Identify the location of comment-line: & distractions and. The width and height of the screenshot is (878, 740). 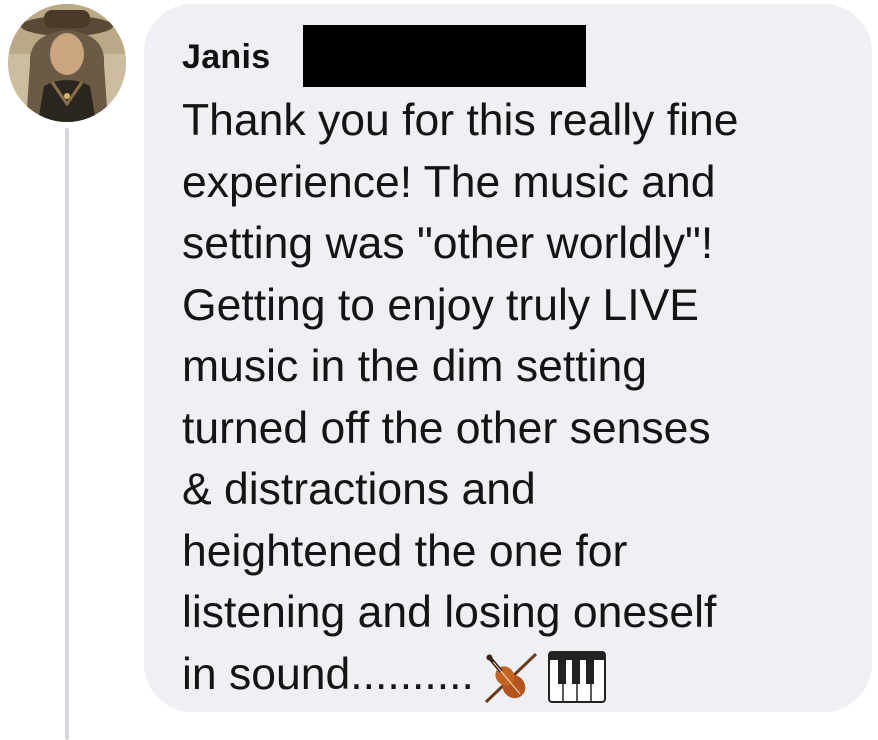
(359, 489).